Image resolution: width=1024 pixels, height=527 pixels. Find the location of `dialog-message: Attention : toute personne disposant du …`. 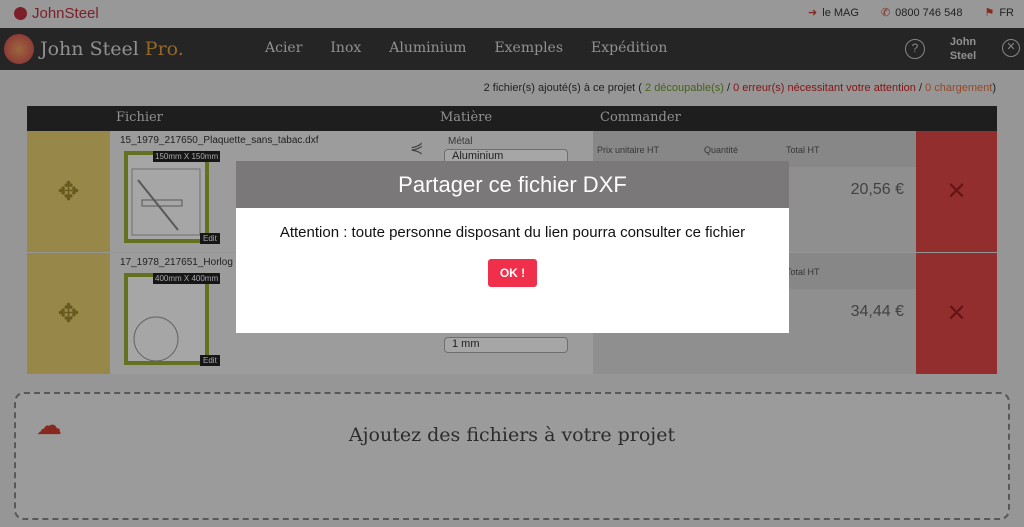

dialog-message: Attention : toute personne disposant du … is located at coordinates (512, 232).